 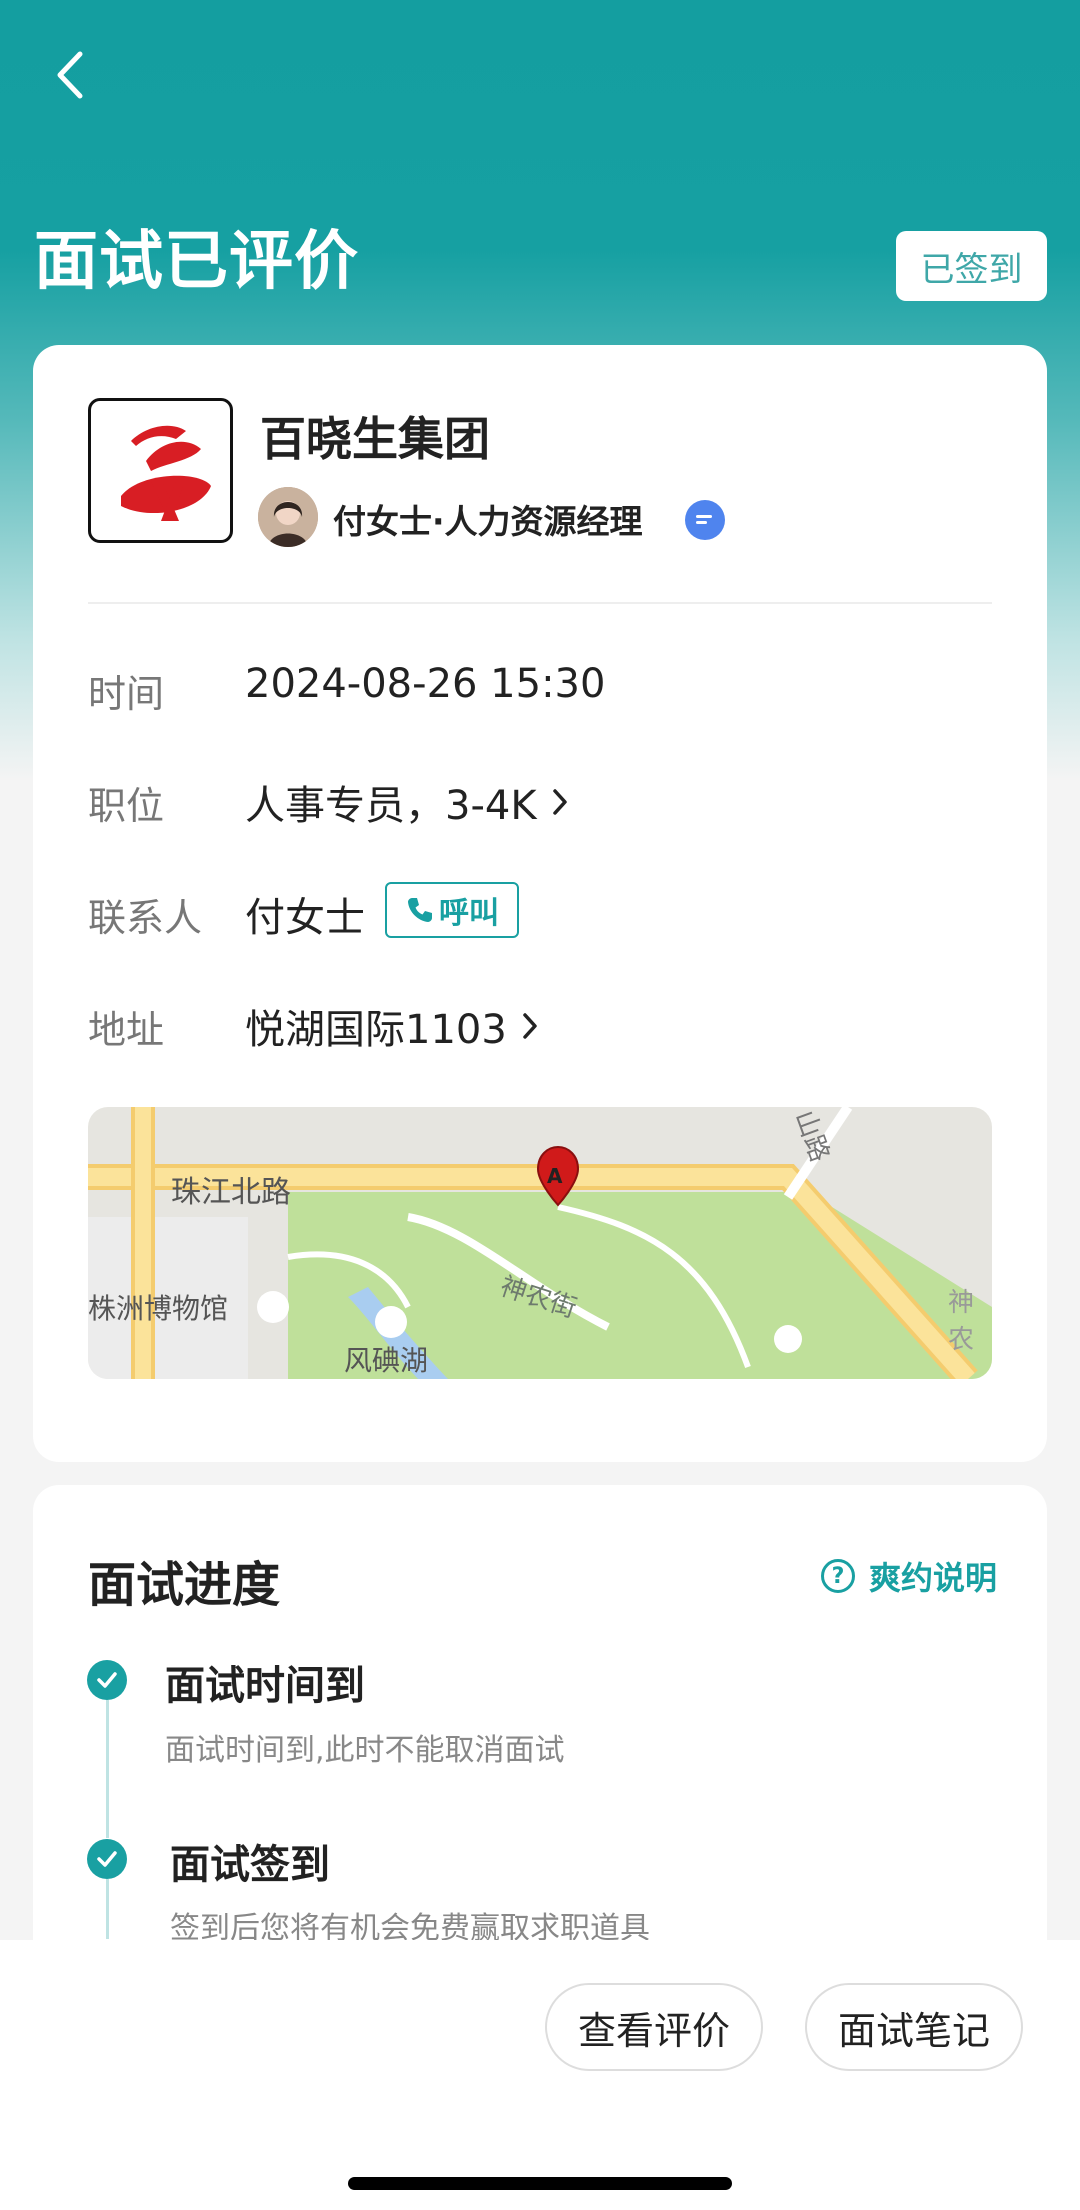 What do you see at coordinates (540, 2183) in the screenshot?
I see `home-indicator` at bounding box center [540, 2183].